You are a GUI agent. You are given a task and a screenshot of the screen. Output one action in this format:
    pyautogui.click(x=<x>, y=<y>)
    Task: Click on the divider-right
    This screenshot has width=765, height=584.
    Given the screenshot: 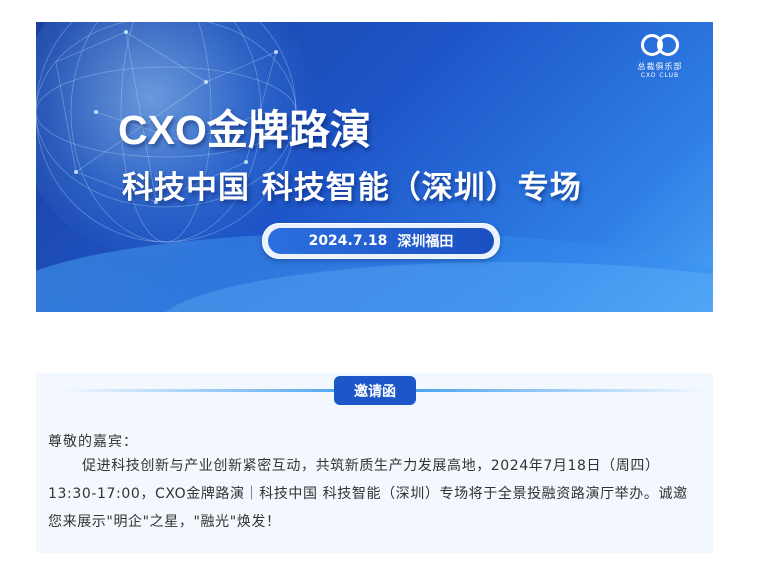 What is the action you would take?
    pyautogui.click(x=560, y=390)
    